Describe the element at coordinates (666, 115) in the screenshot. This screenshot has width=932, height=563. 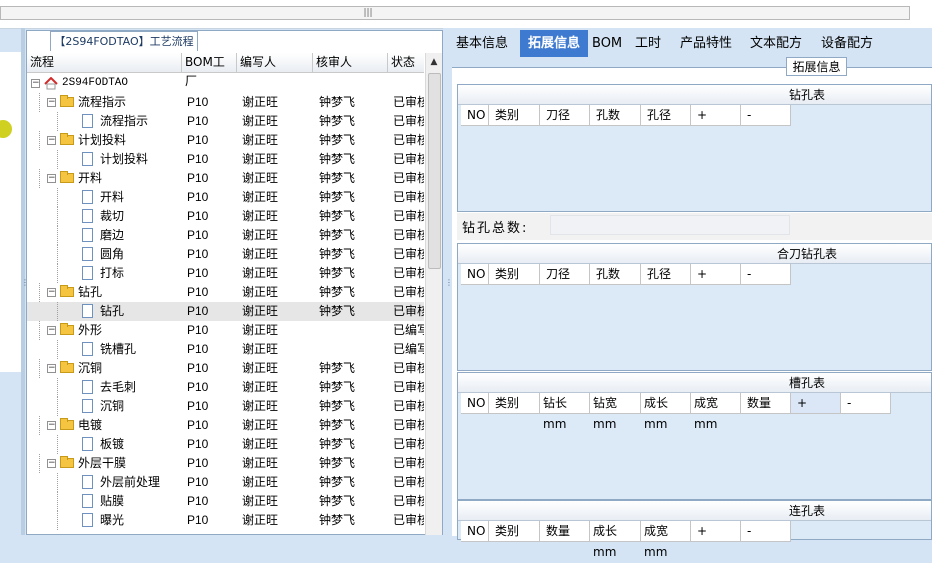
I see `drill-col-hole-dia: 孔径` at that location.